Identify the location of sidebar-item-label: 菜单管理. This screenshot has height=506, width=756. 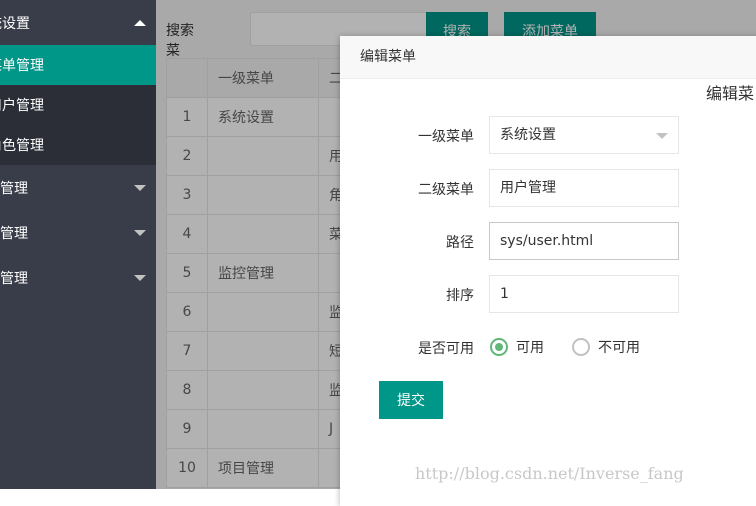
(22, 66).